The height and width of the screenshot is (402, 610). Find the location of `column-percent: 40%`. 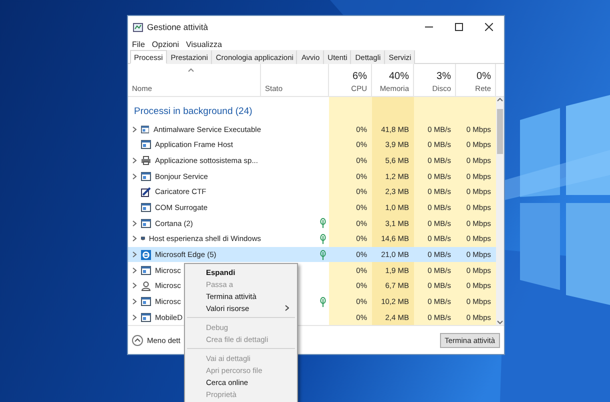

column-percent: 40% is located at coordinates (398, 76).